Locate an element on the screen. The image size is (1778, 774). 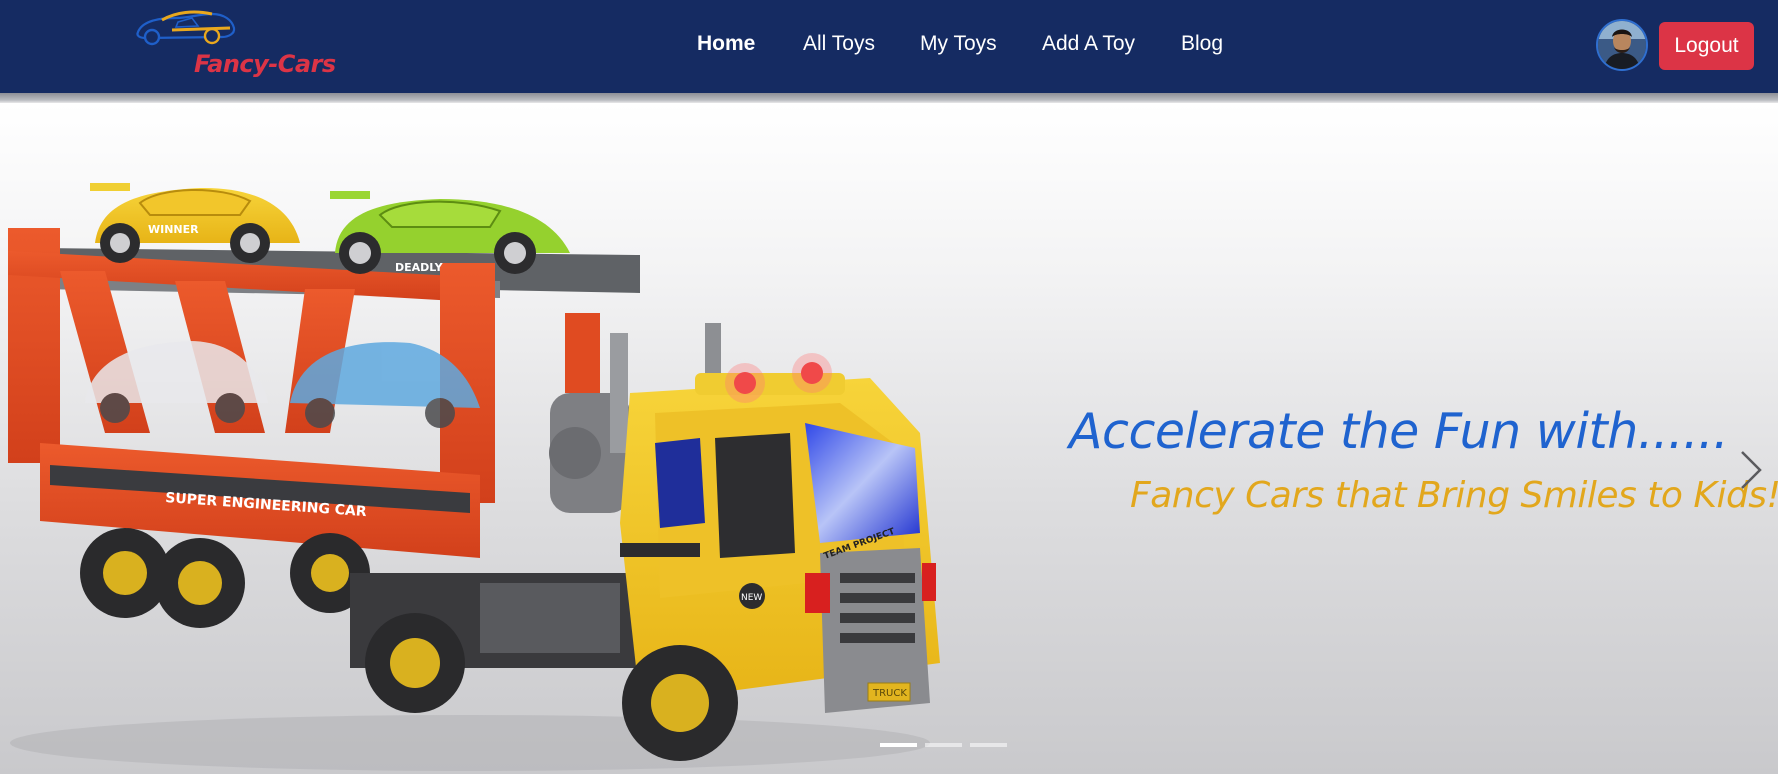
green-car-decal: DEADLY is located at coordinates (419, 267).